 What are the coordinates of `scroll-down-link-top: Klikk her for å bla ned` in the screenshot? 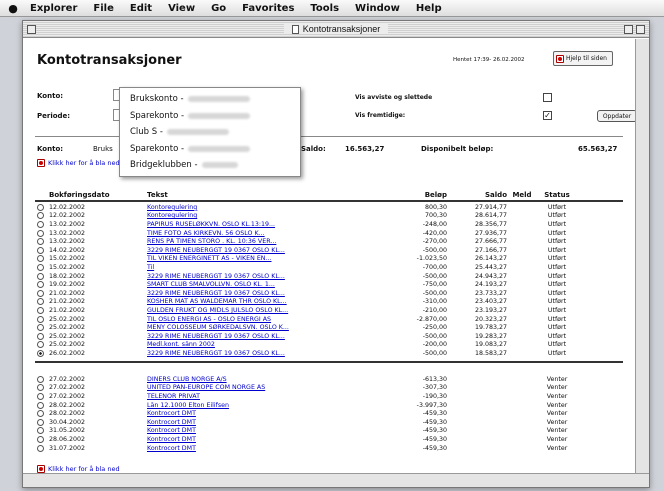 It's located at (78, 163).